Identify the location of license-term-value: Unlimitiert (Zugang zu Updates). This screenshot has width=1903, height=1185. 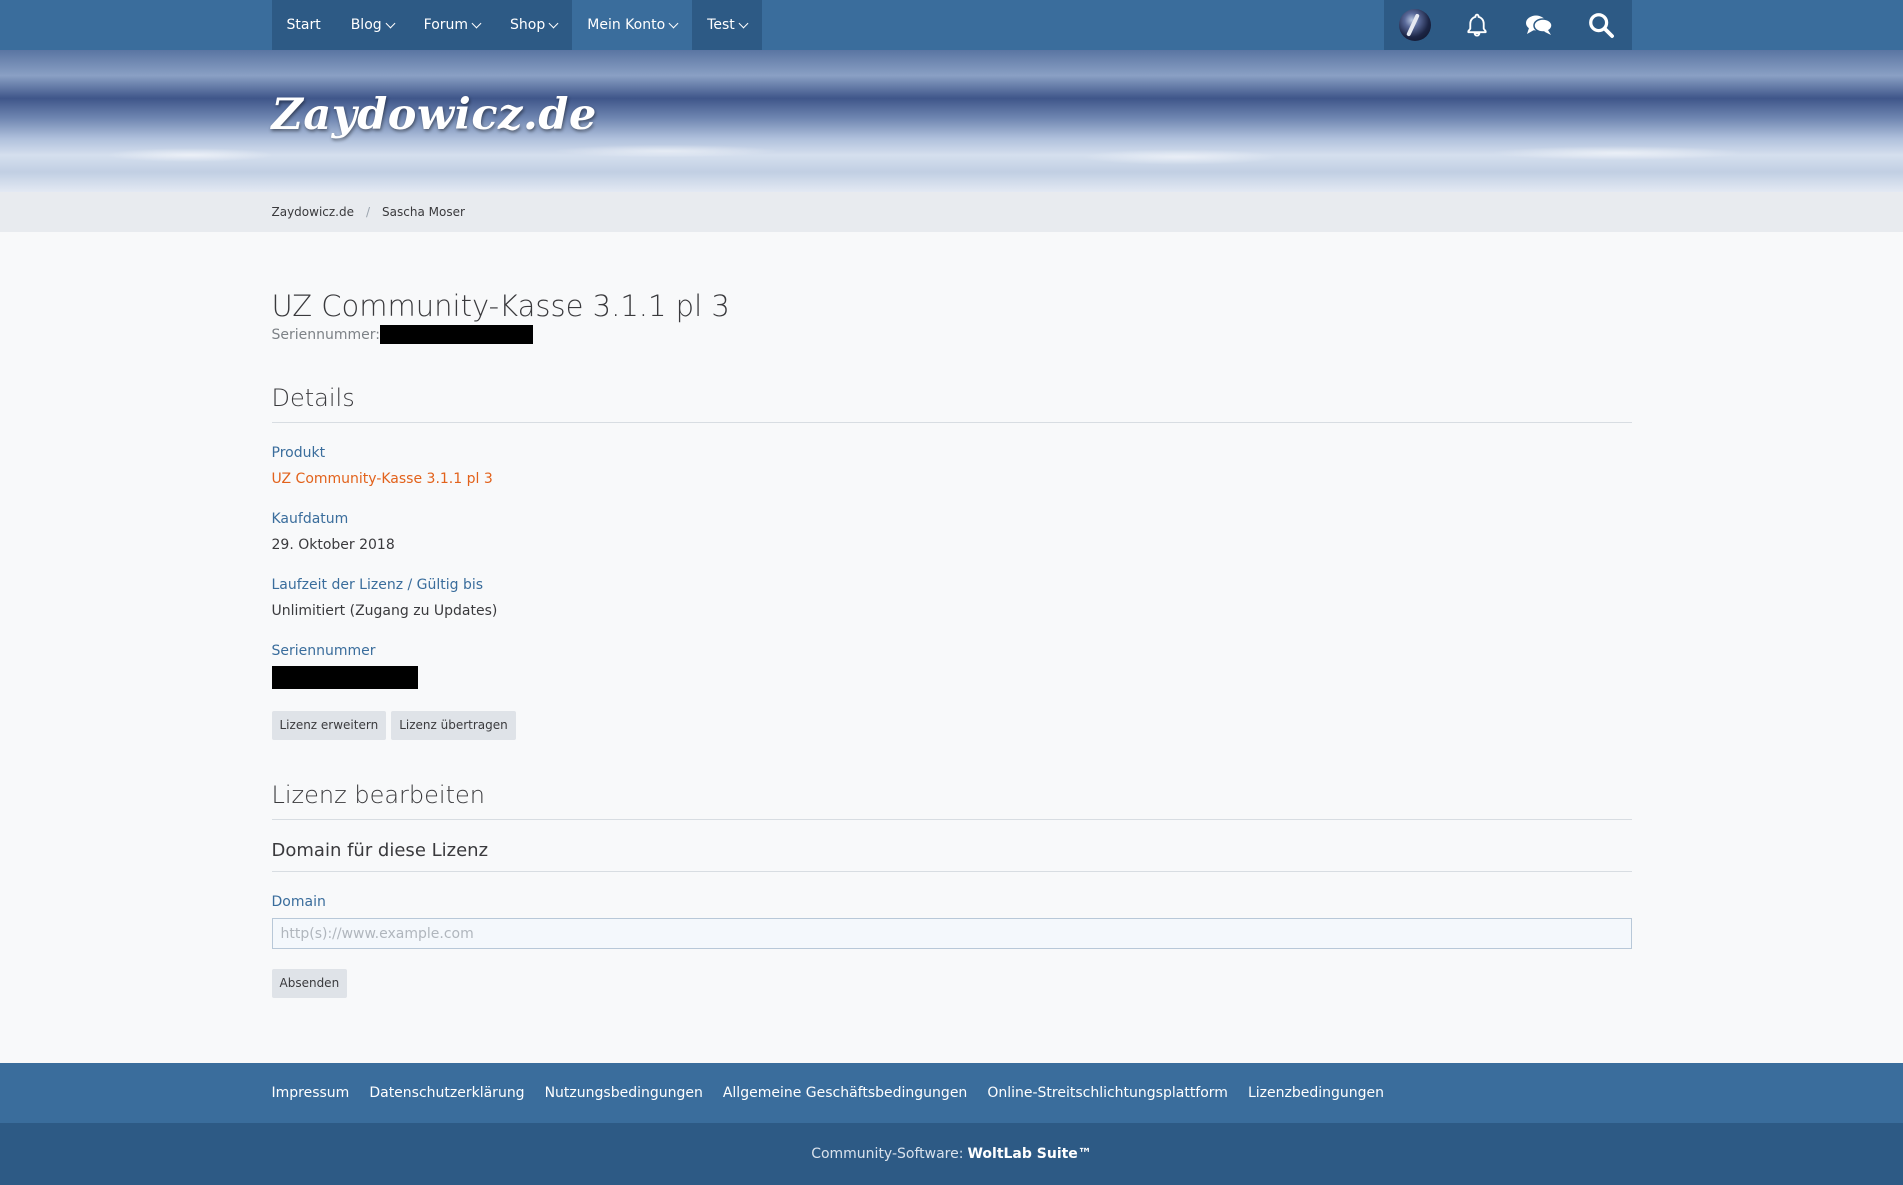
(384, 611).